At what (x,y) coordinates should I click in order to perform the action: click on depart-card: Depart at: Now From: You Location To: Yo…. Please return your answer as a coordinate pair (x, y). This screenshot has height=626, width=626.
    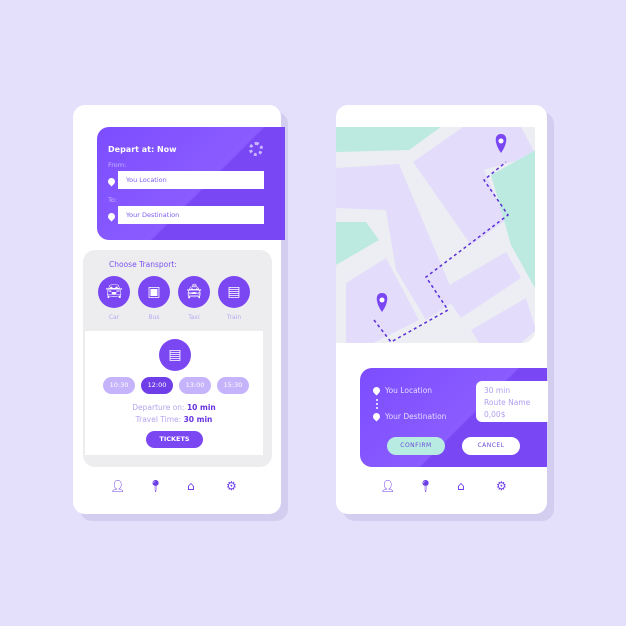
    Looking at the image, I should click on (191, 183).